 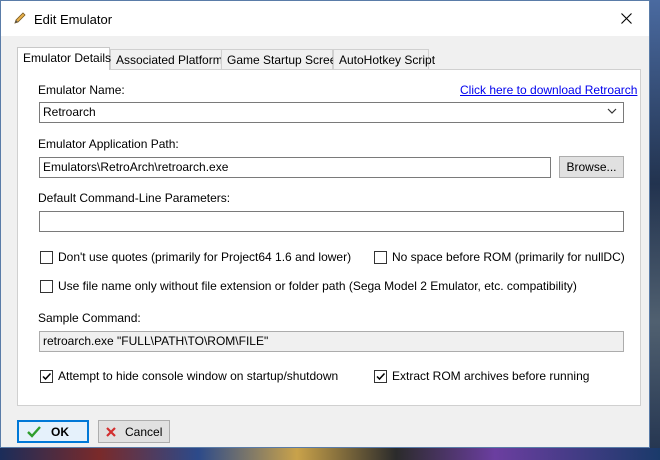 What do you see at coordinates (81, 90) in the screenshot?
I see `emulator-name-label: Emulator Name:` at bounding box center [81, 90].